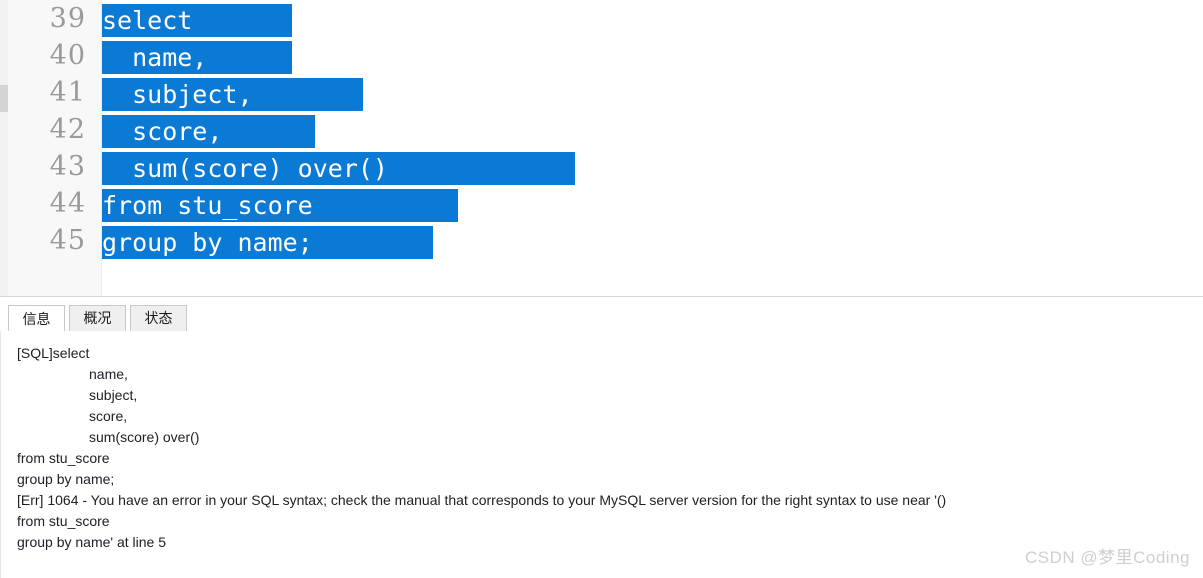 The height and width of the screenshot is (578, 1203). I want to click on editor-line: 41 subject,, so click(601, 92).